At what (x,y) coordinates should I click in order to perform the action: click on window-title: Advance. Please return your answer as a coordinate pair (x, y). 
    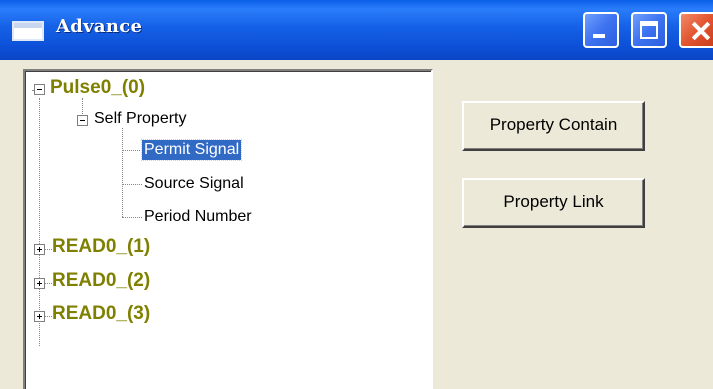
    Looking at the image, I should click on (99, 26).